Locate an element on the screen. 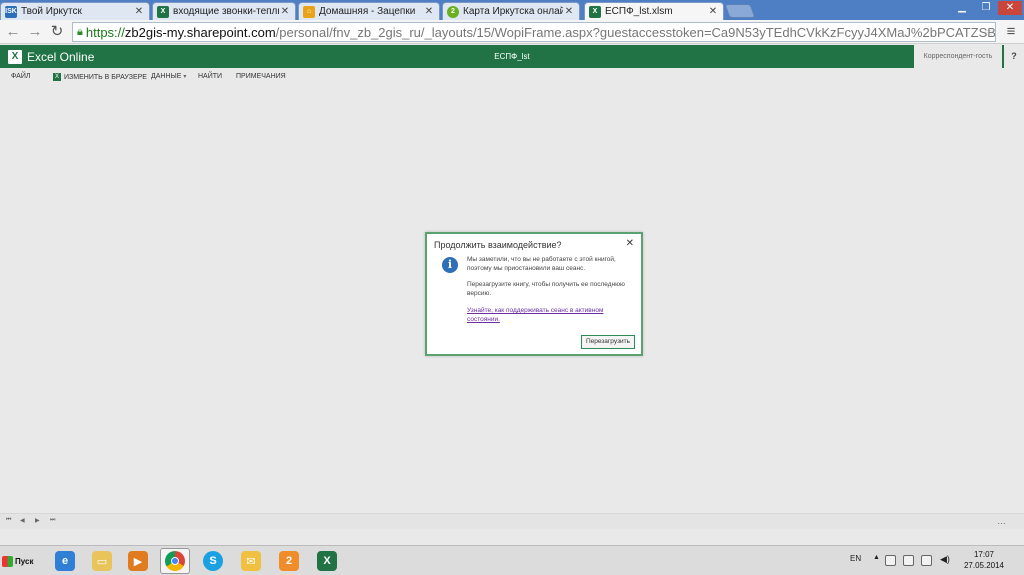 The image size is (1024, 575). tab-irkutsk-map: 2 Карта Иркутска онлайн: у ✕ is located at coordinates (511, 11).